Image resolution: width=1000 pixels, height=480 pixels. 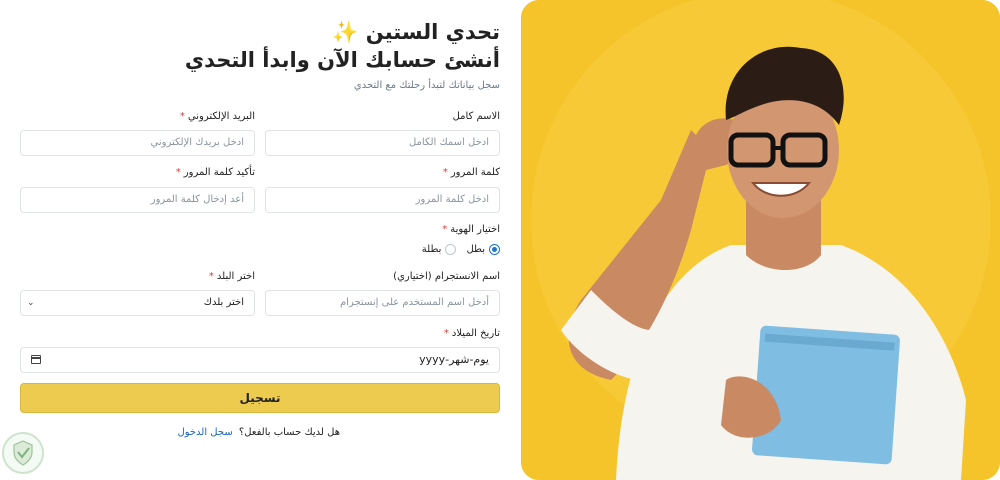 I want to click on identity-label: اختيار الهوية*, so click(x=471, y=229).